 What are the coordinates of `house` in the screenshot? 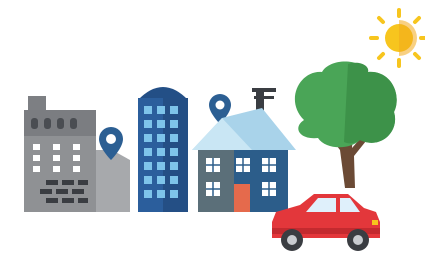 It's located at (244, 150).